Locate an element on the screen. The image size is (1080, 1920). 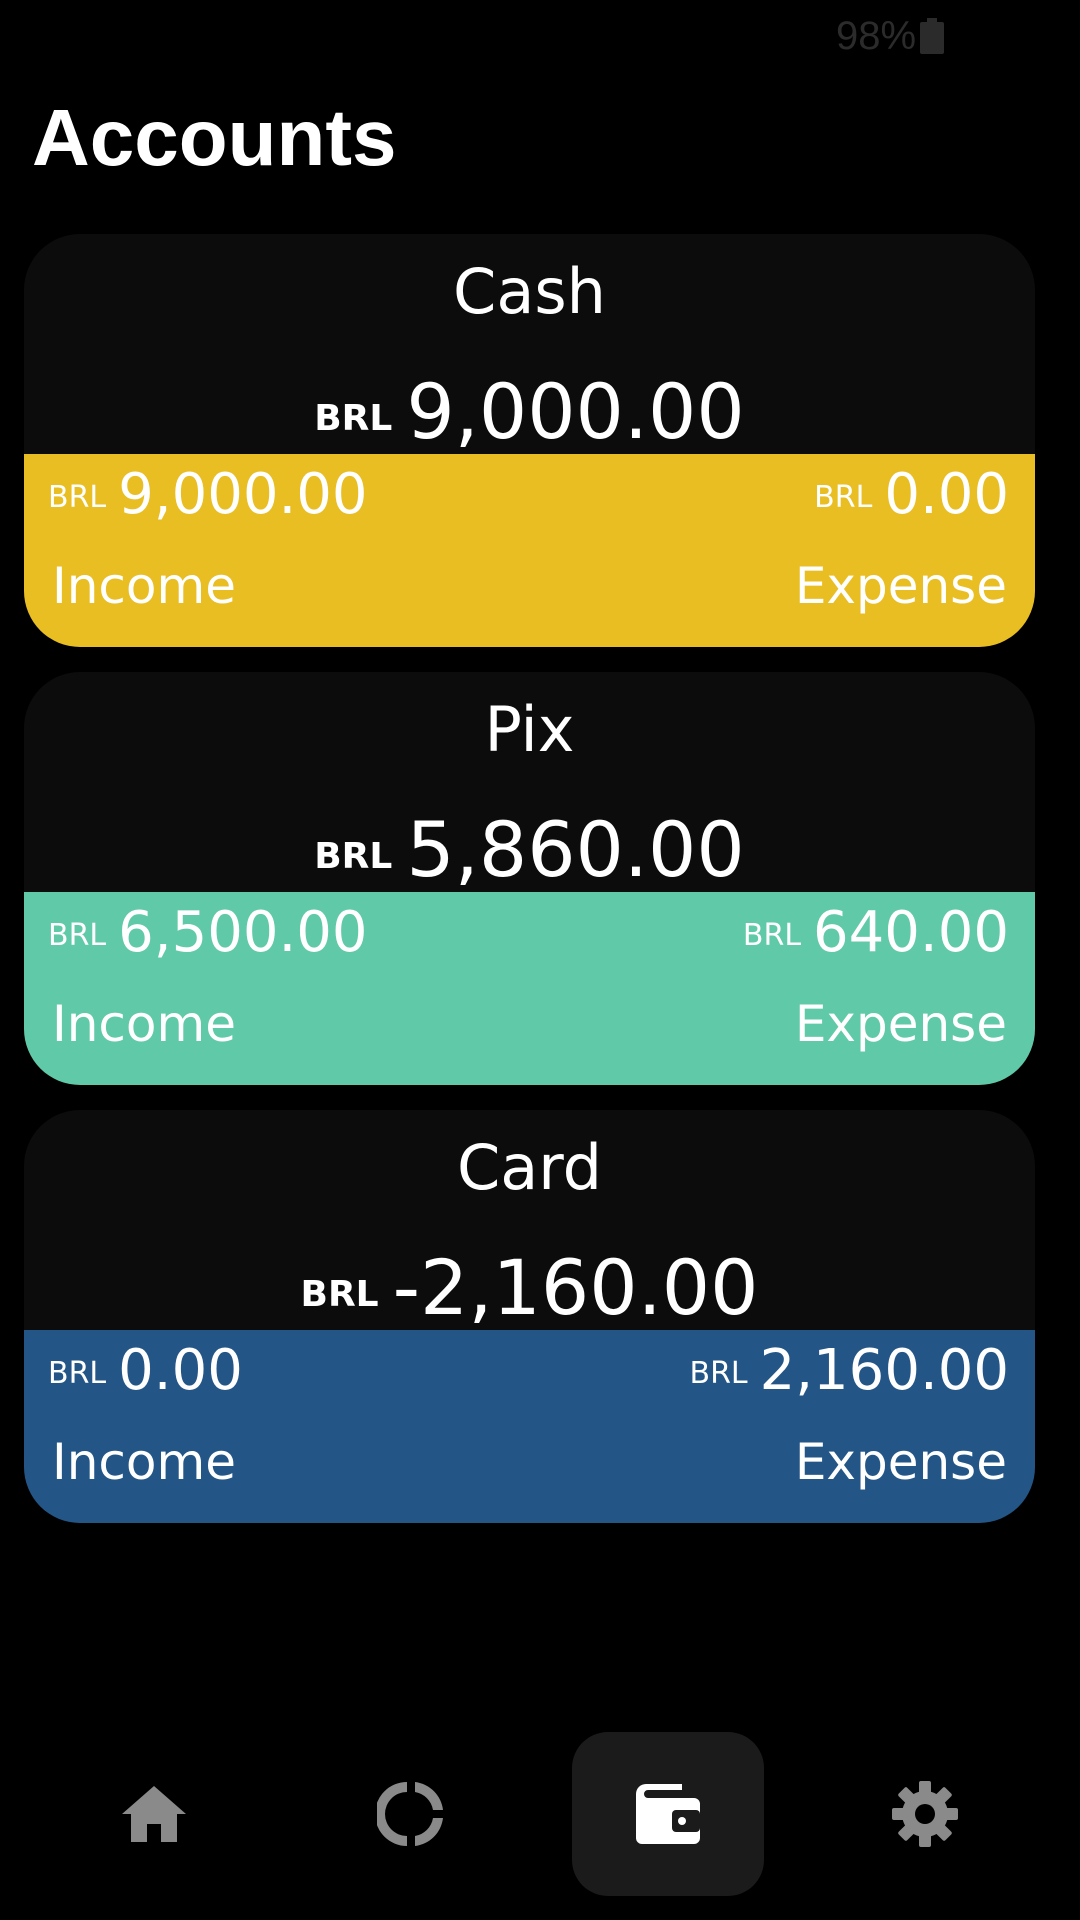
account-summary: Card BRL -2,160.00 is located at coordinates (529, 1220).